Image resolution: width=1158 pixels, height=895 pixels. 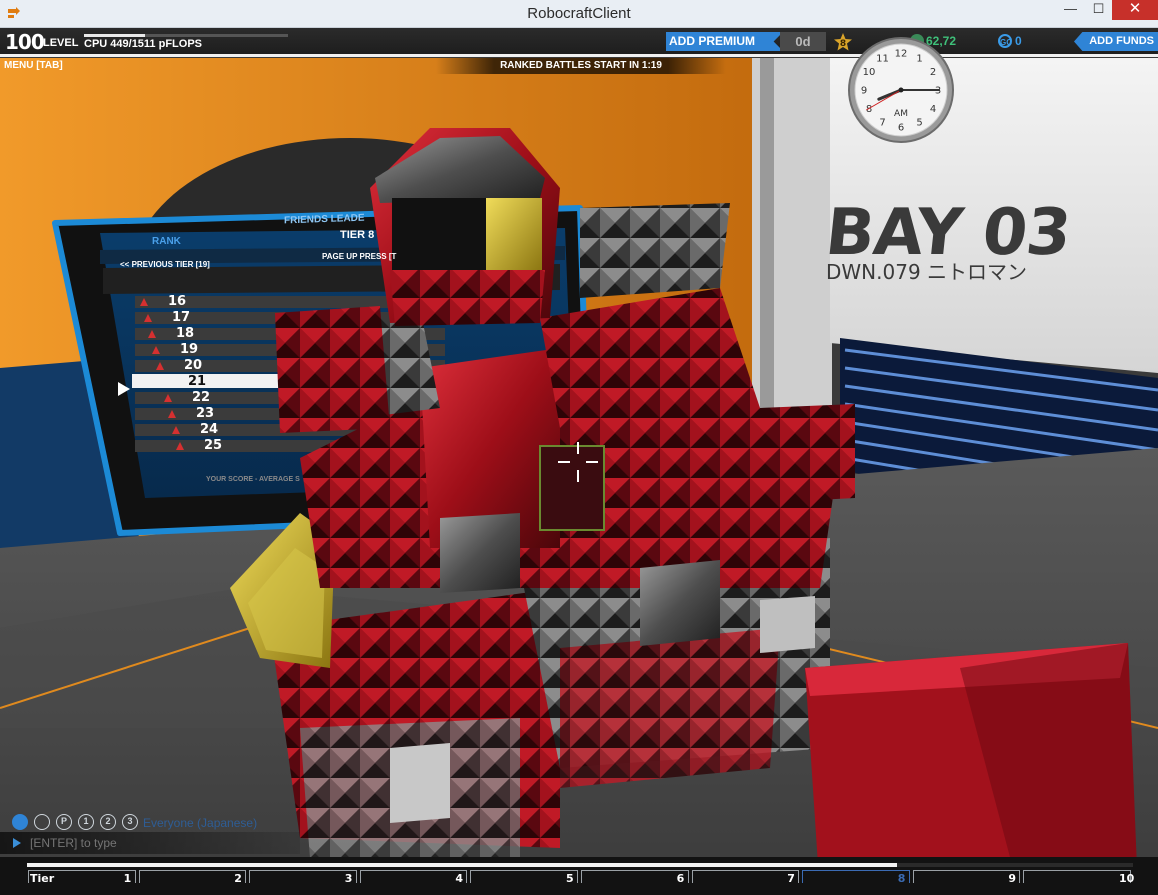 I want to click on galaxy-coins-icon: GC, so click(x=1005, y=41).